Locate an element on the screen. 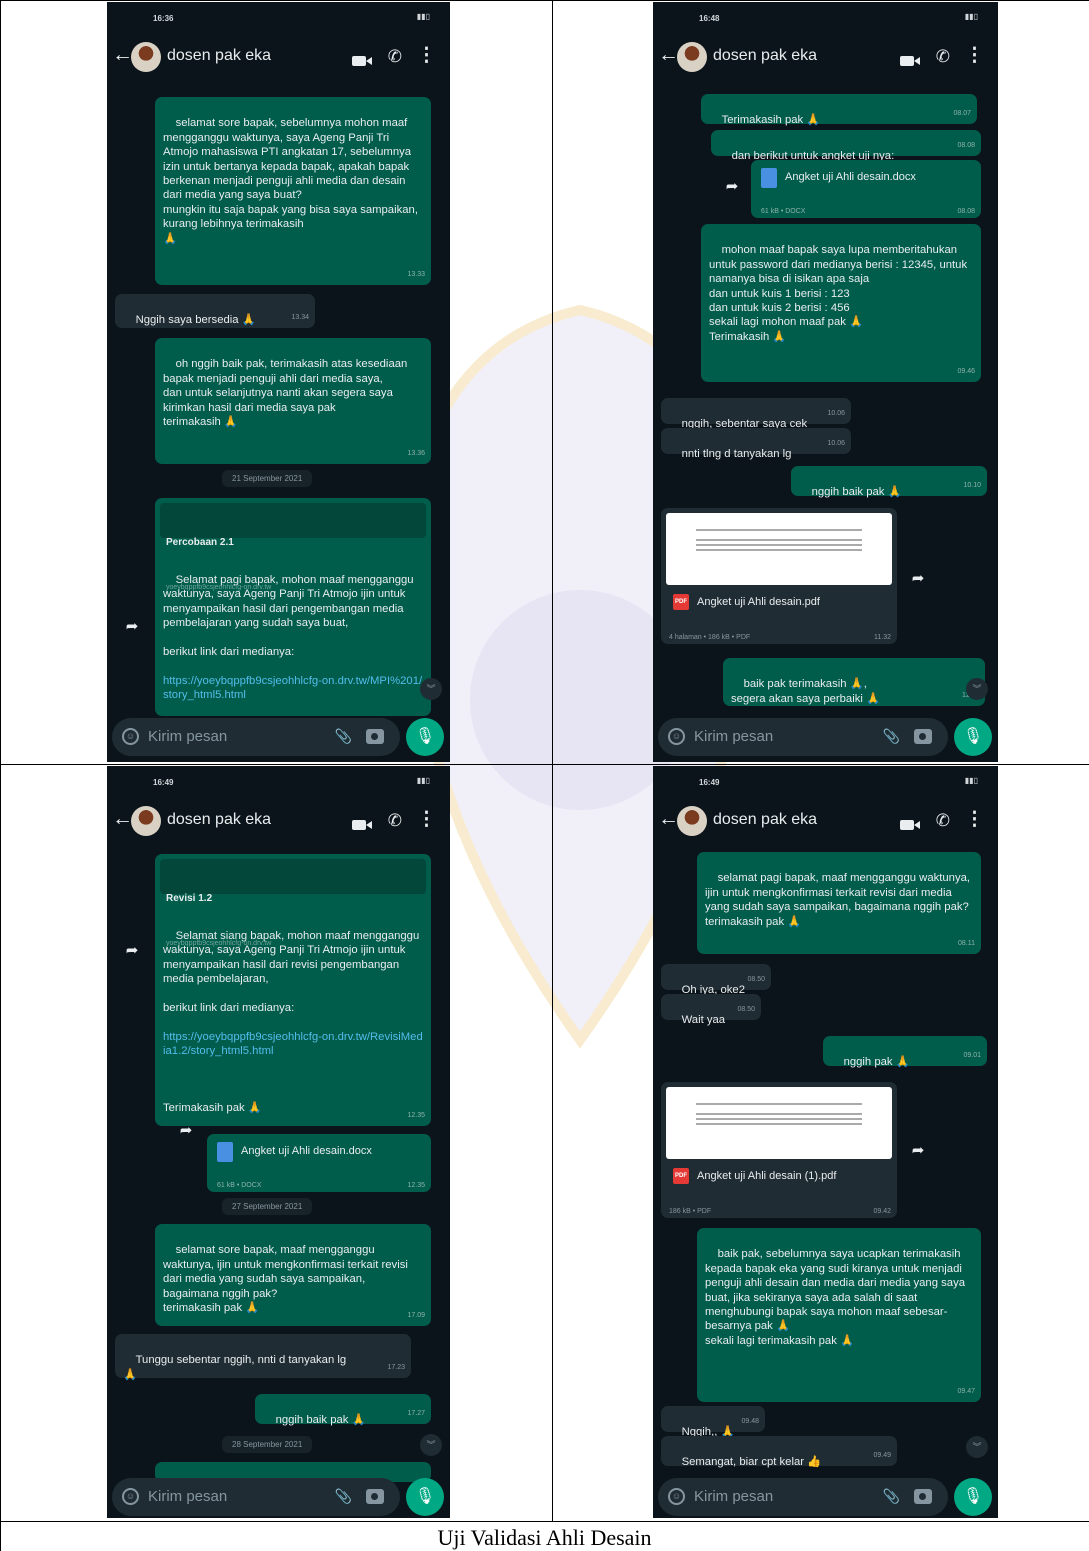  message-bubble: dan berikut untuk angket uji nya: 08.08 is located at coordinates (846, 146).